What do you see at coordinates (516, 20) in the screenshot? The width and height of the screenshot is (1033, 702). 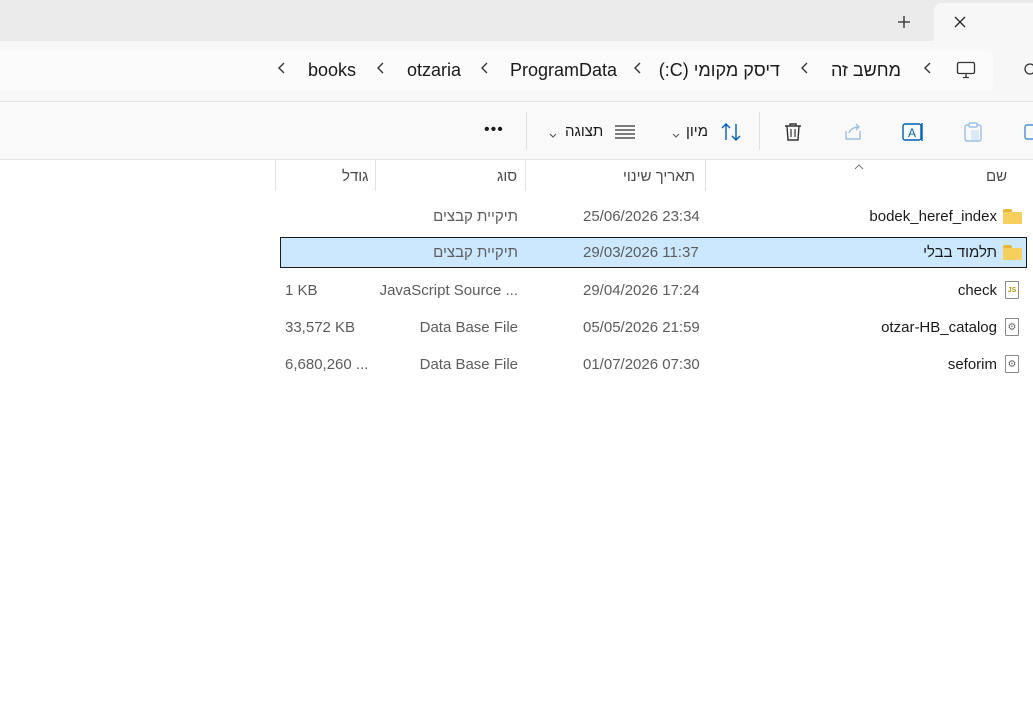 I see `tab-strip` at bounding box center [516, 20].